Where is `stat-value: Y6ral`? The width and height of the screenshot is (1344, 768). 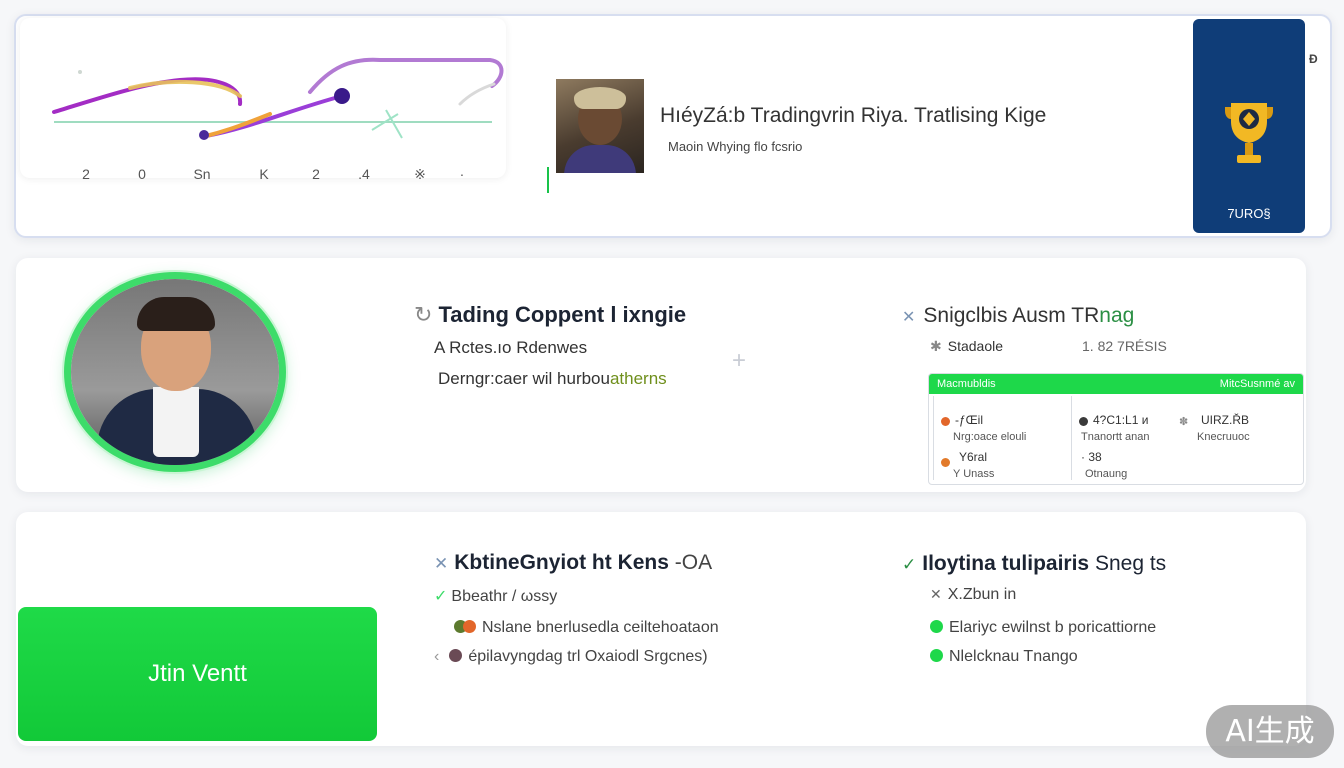
stat-value: Y6ral is located at coordinates (973, 457).